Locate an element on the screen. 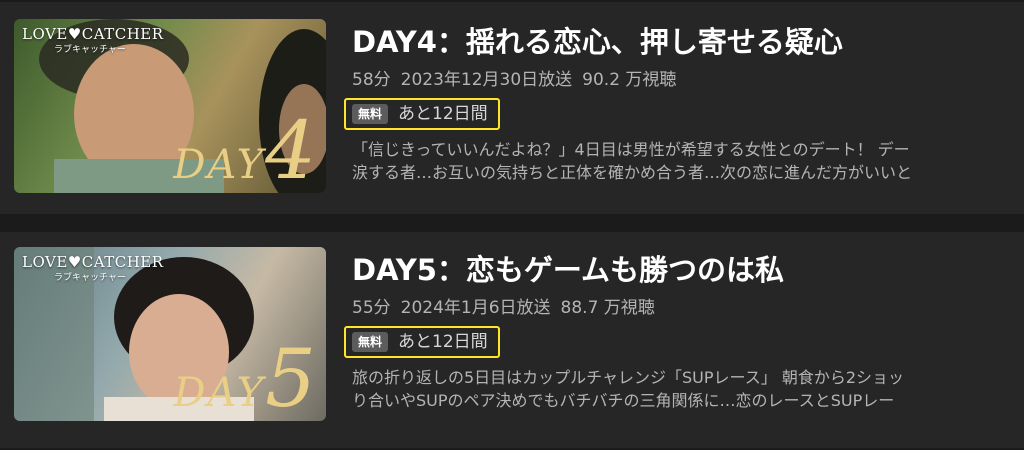 This screenshot has height=450, width=1024. episode-air-date: 2024年1月6日放送 is located at coordinates (475, 308).